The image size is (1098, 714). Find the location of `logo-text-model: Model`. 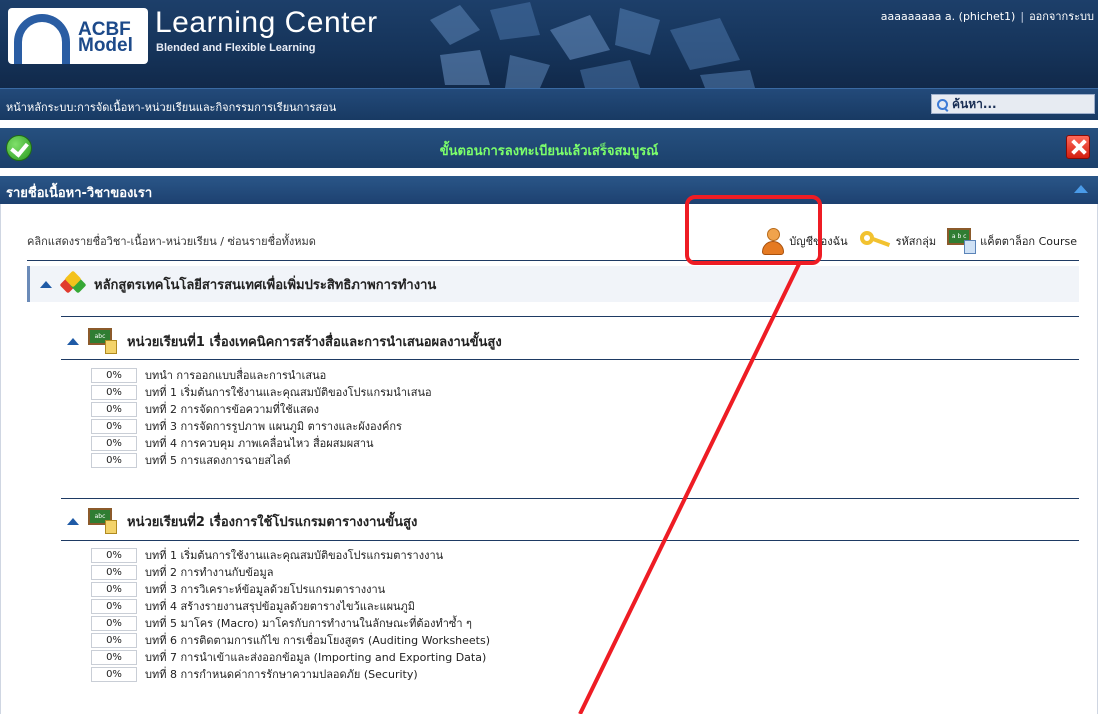

logo-text-model: Model is located at coordinates (105, 45).